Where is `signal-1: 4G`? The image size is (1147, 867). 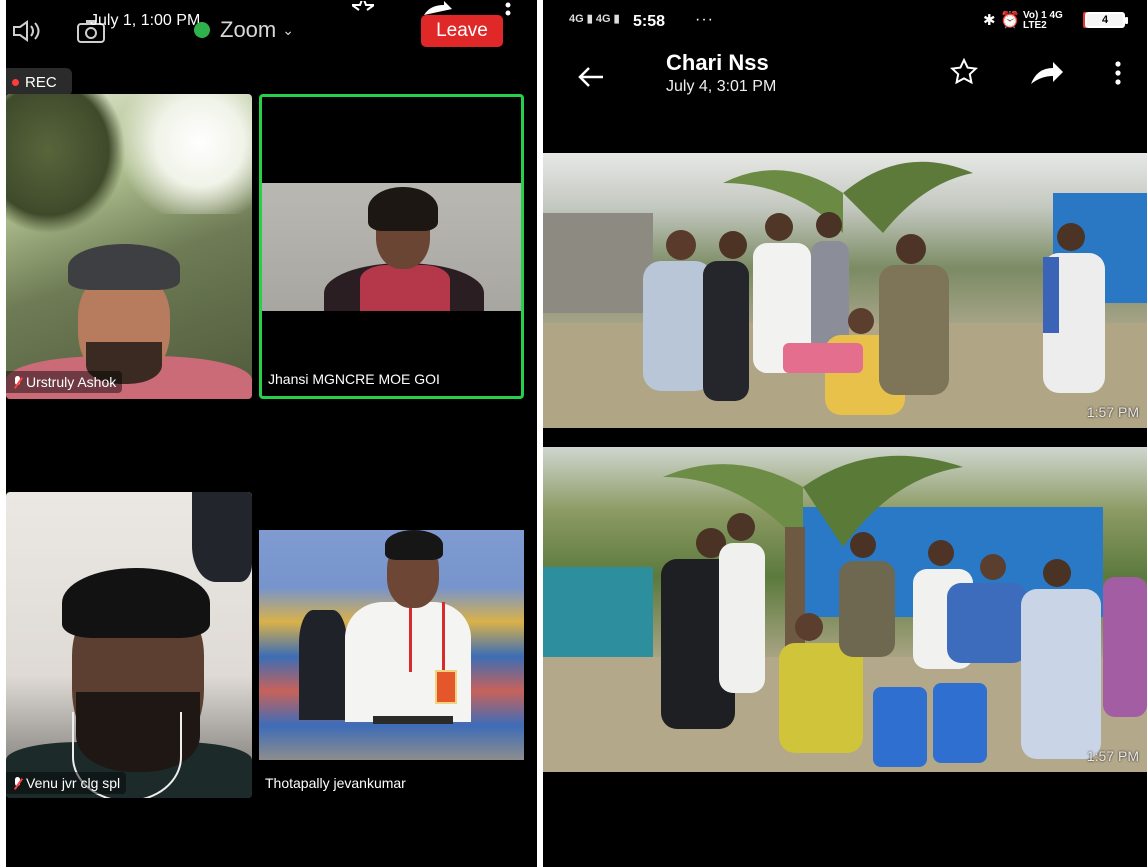
signal-1: 4G is located at coordinates (576, 19).